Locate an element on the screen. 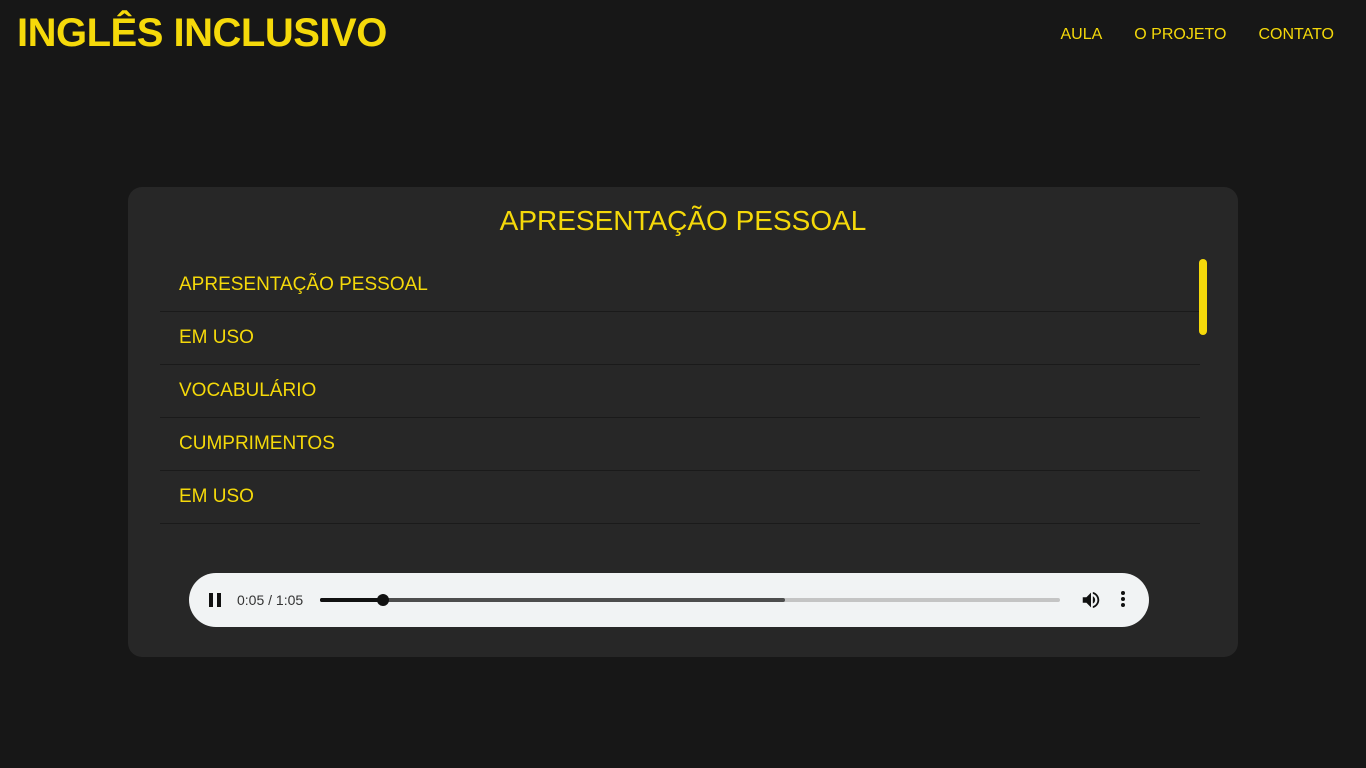 This screenshot has height=768, width=1366. audio-time-display: 0:05 / 1:05 is located at coordinates (270, 600).